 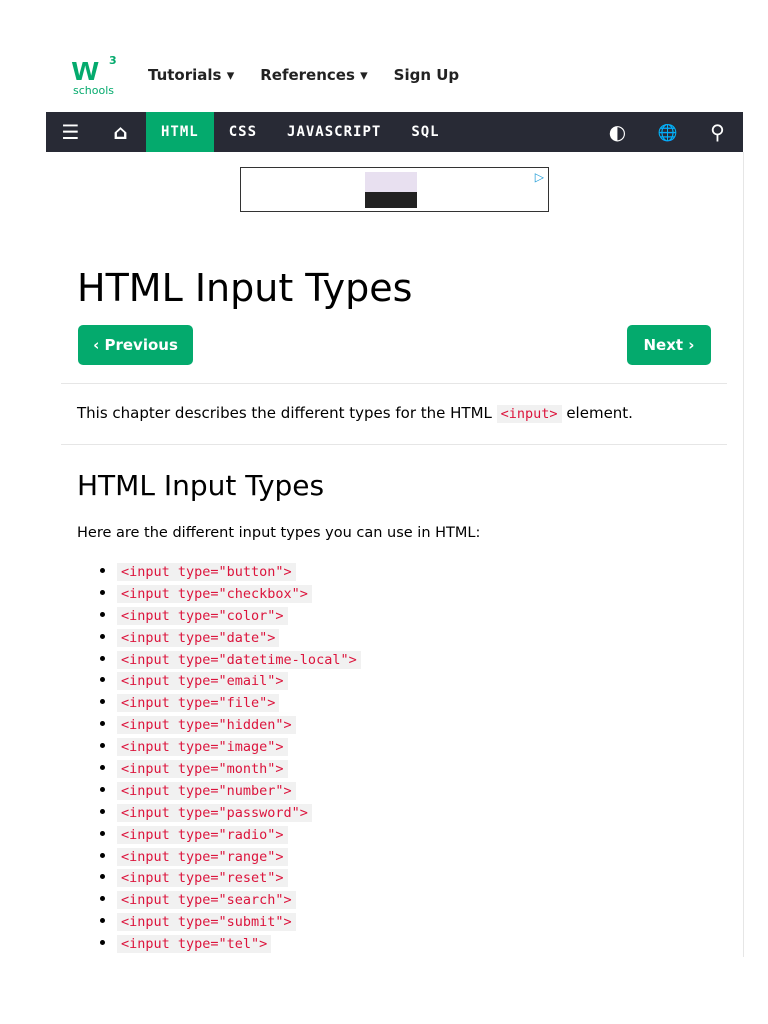 I want to click on input-type-code: <input type="image">, so click(x=202, y=747).